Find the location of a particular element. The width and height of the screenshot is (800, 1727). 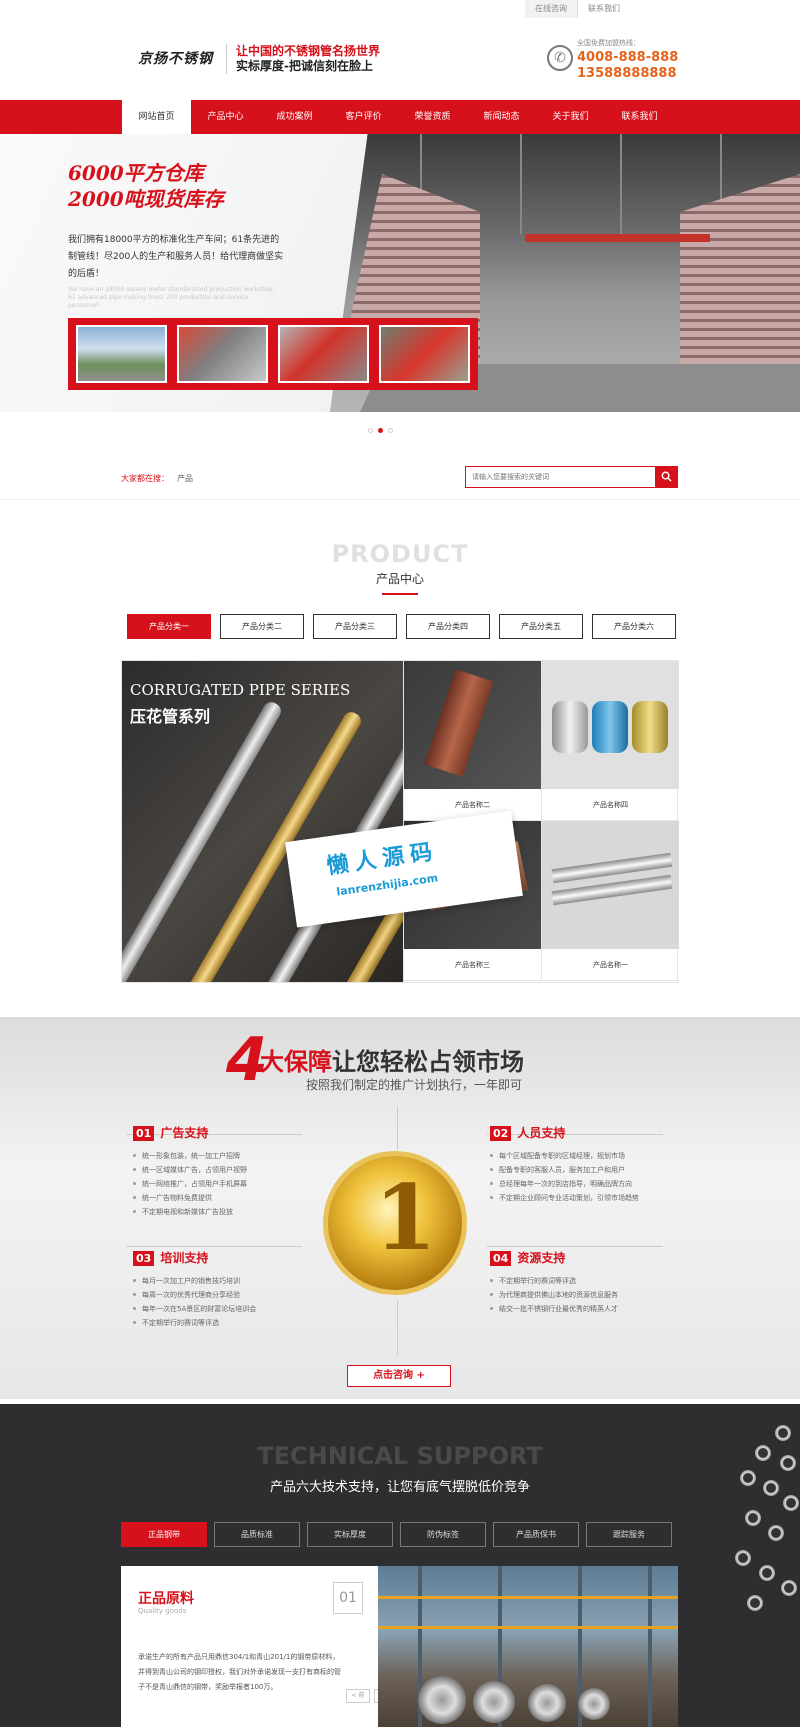

tech-title-cn: 产品六大技术支持，让您有底气摆脱低价竞争 is located at coordinates (399, 1487).